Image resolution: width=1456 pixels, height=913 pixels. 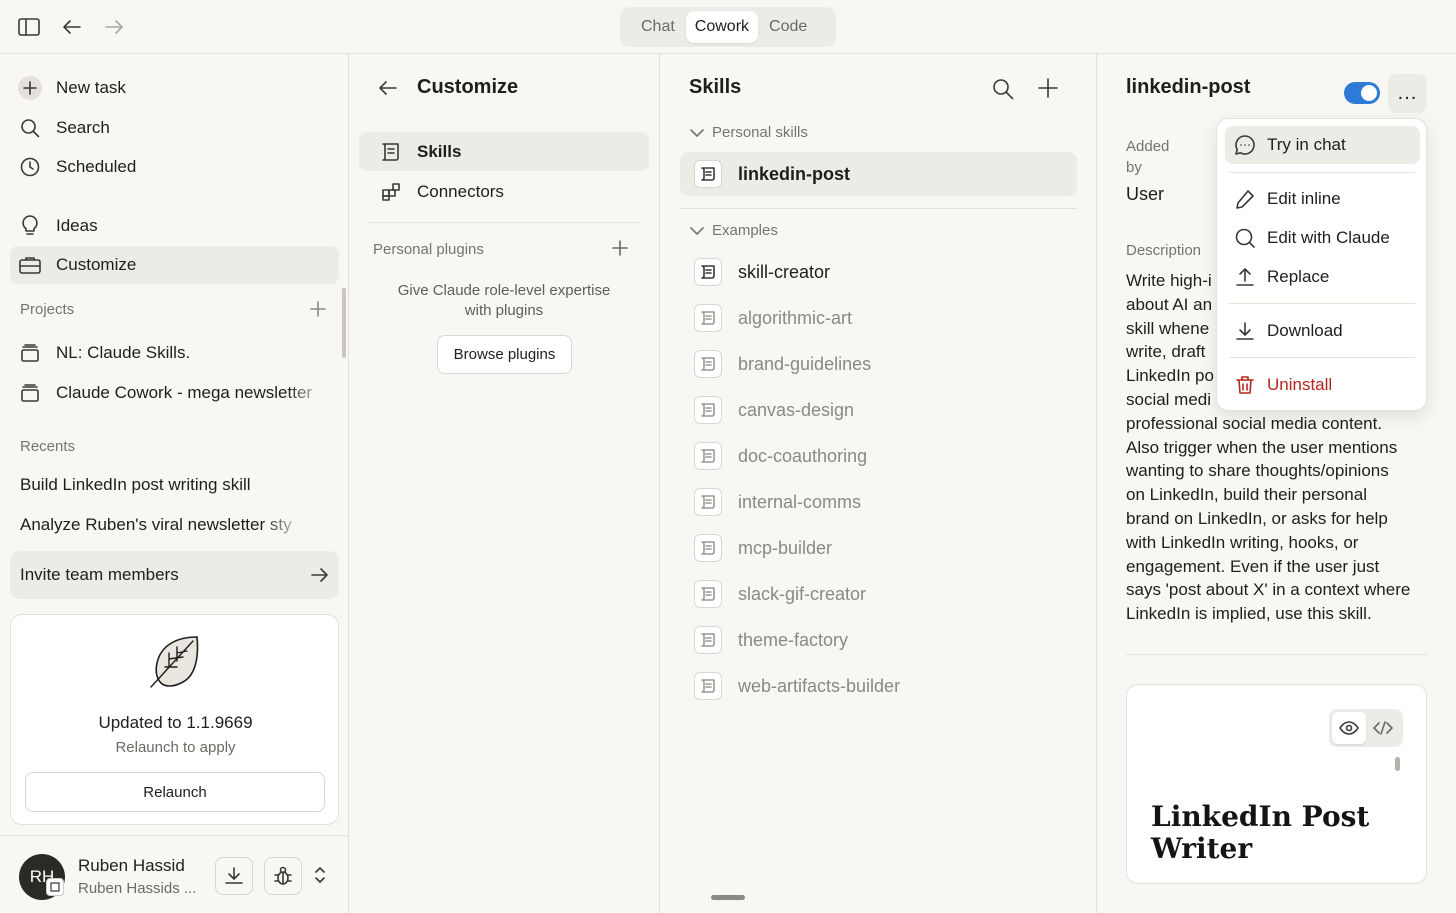 What do you see at coordinates (77, 225) in the screenshot?
I see `ideas-label: Ideas` at bounding box center [77, 225].